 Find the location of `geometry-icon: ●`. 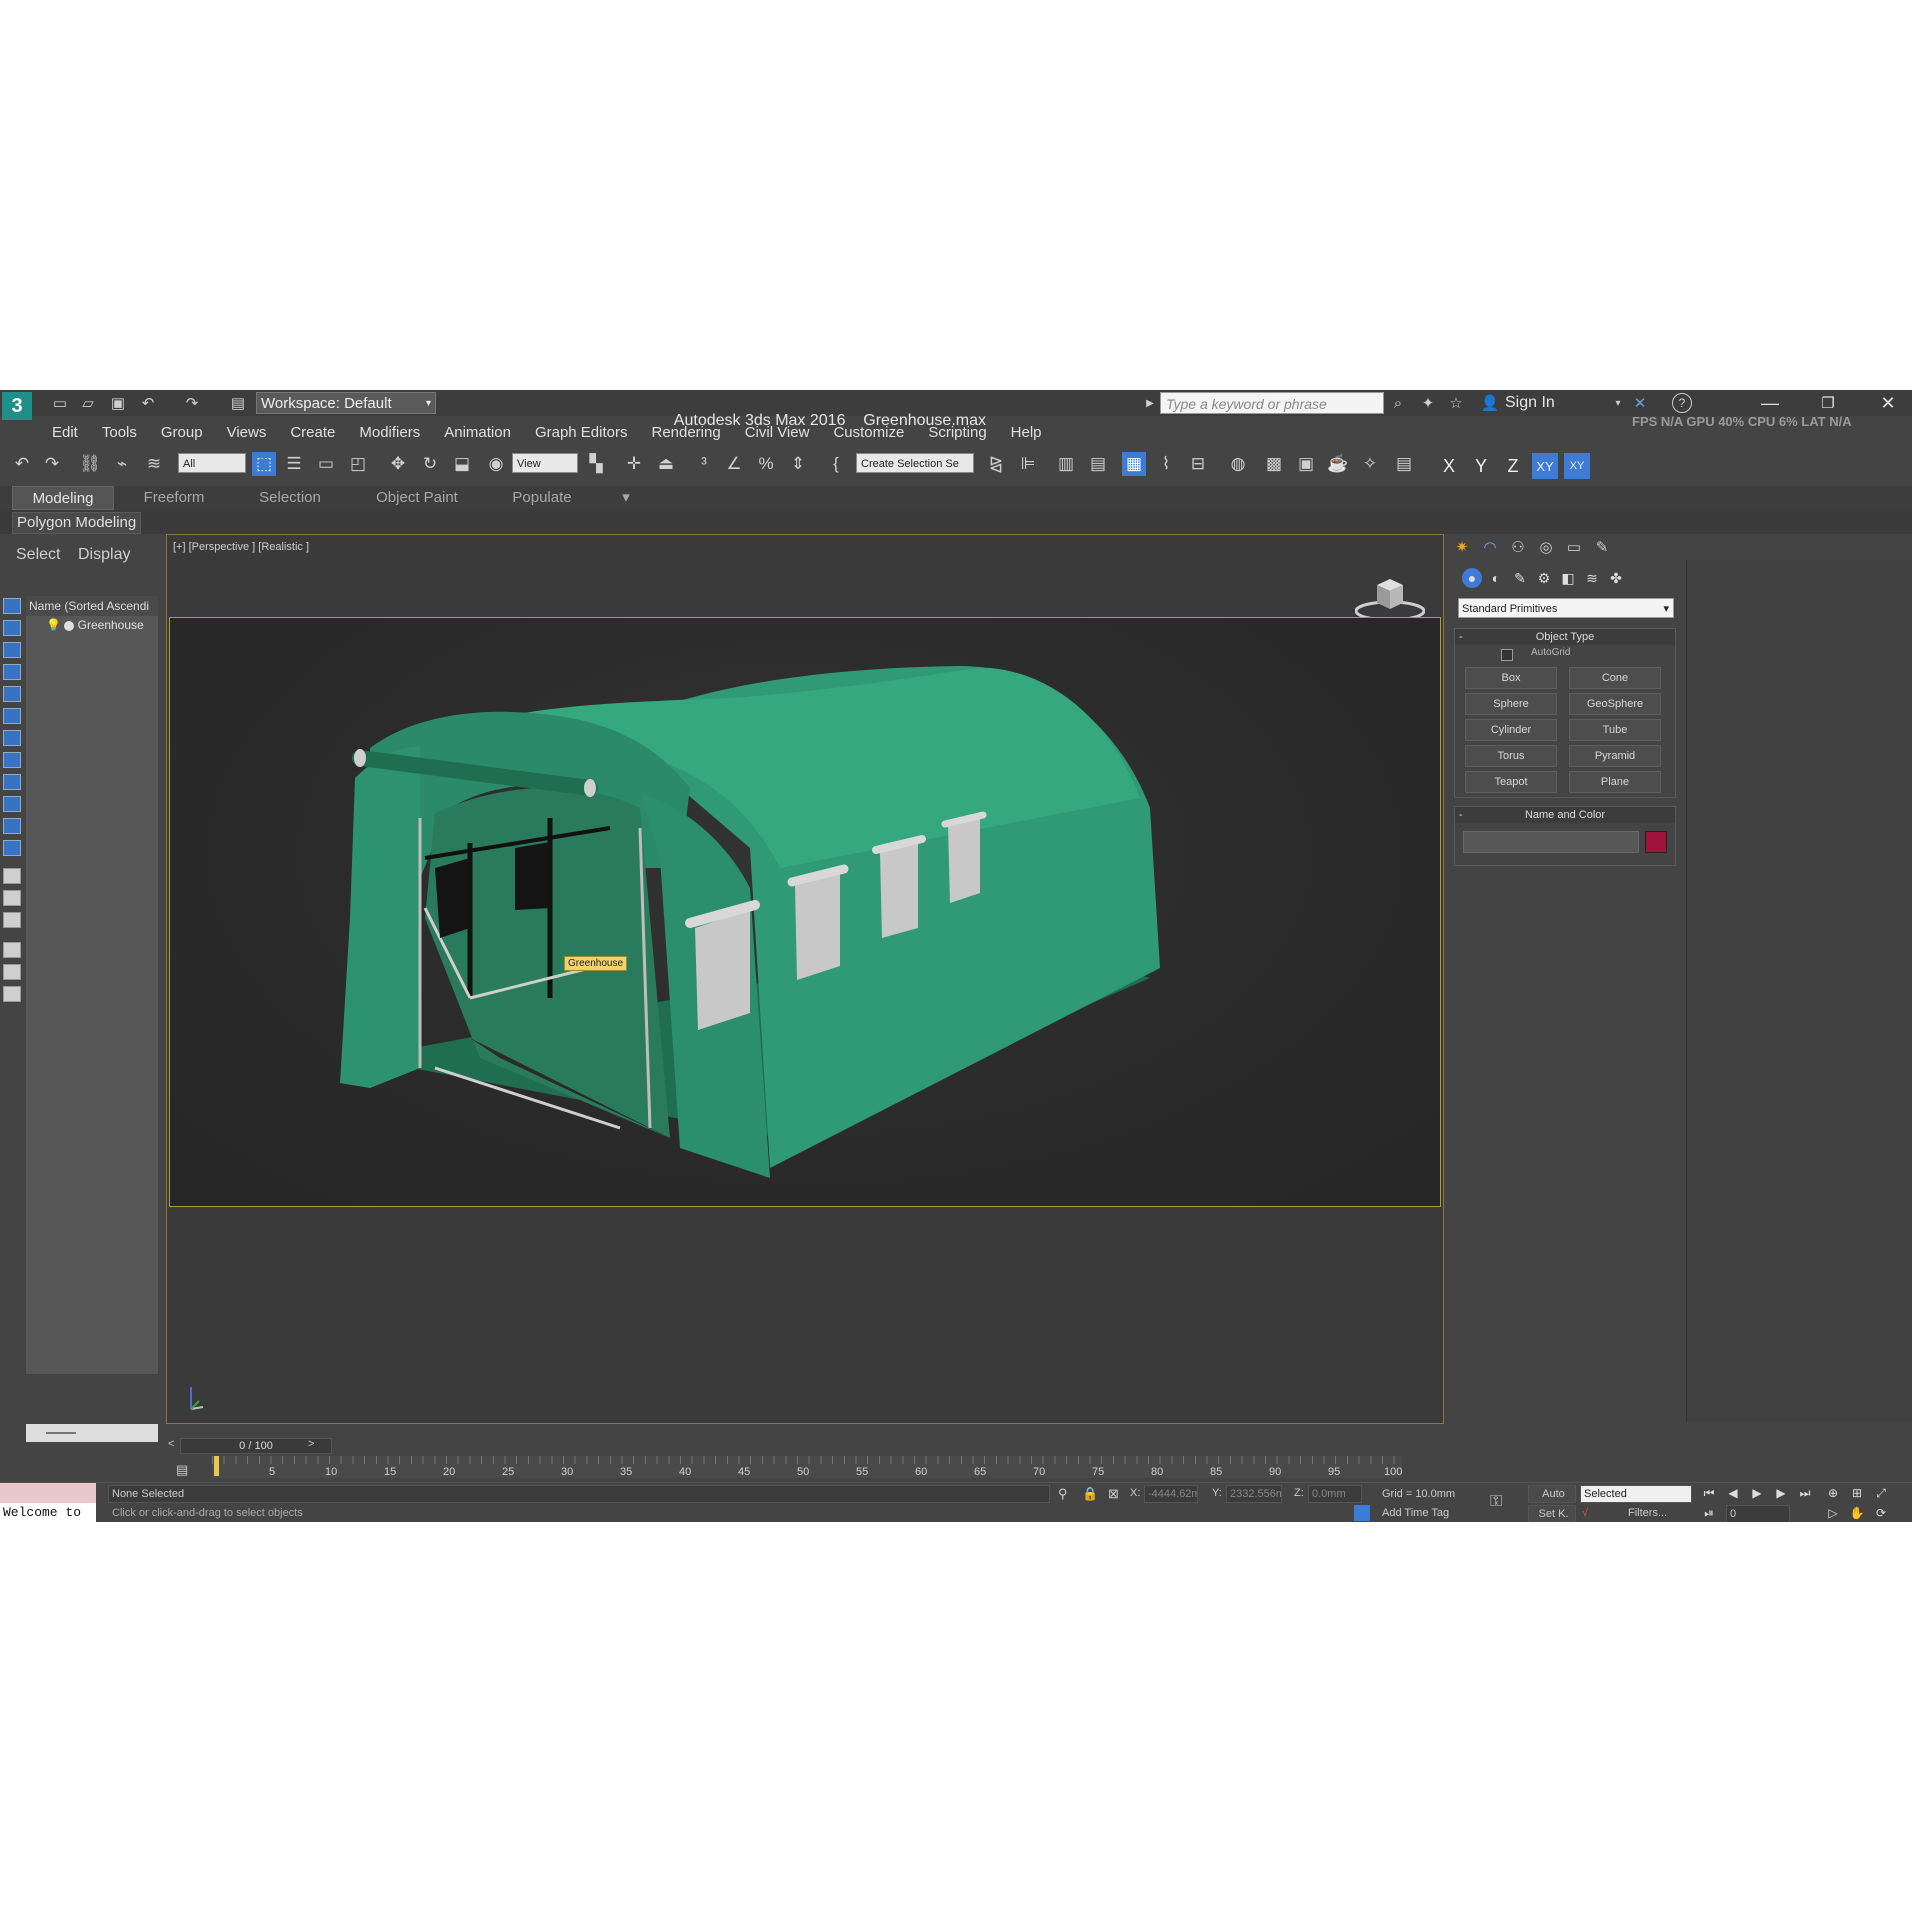

geometry-icon: ● is located at coordinates (1472, 578).